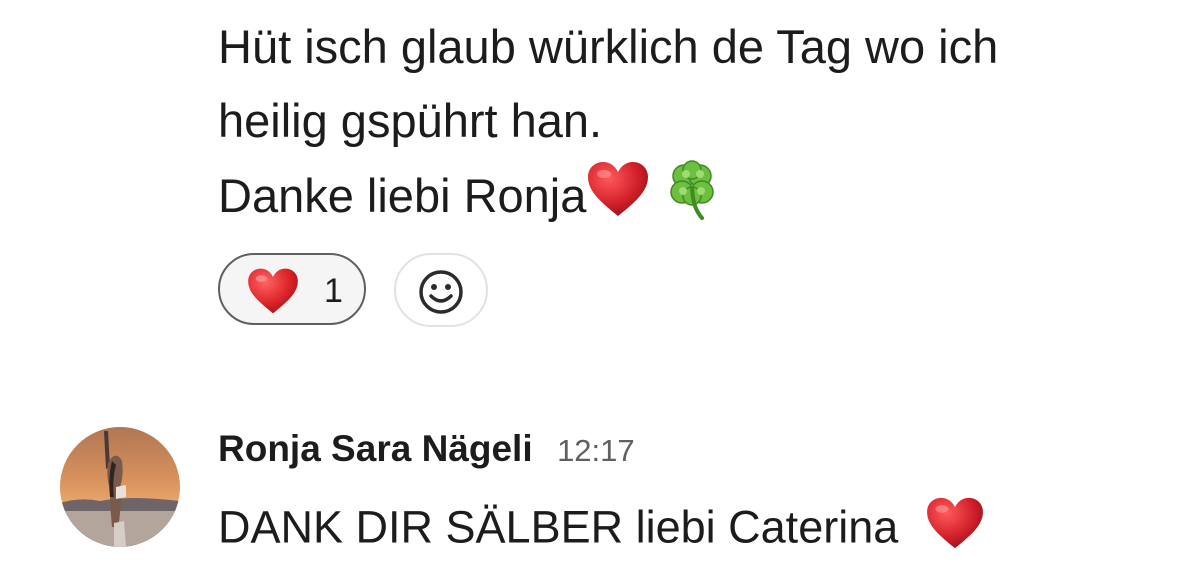 The height and width of the screenshot is (583, 1179). Describe the element at coordinates (692, 199) in the screenshot. I see `four-leaf-clover-emoji` at that location.